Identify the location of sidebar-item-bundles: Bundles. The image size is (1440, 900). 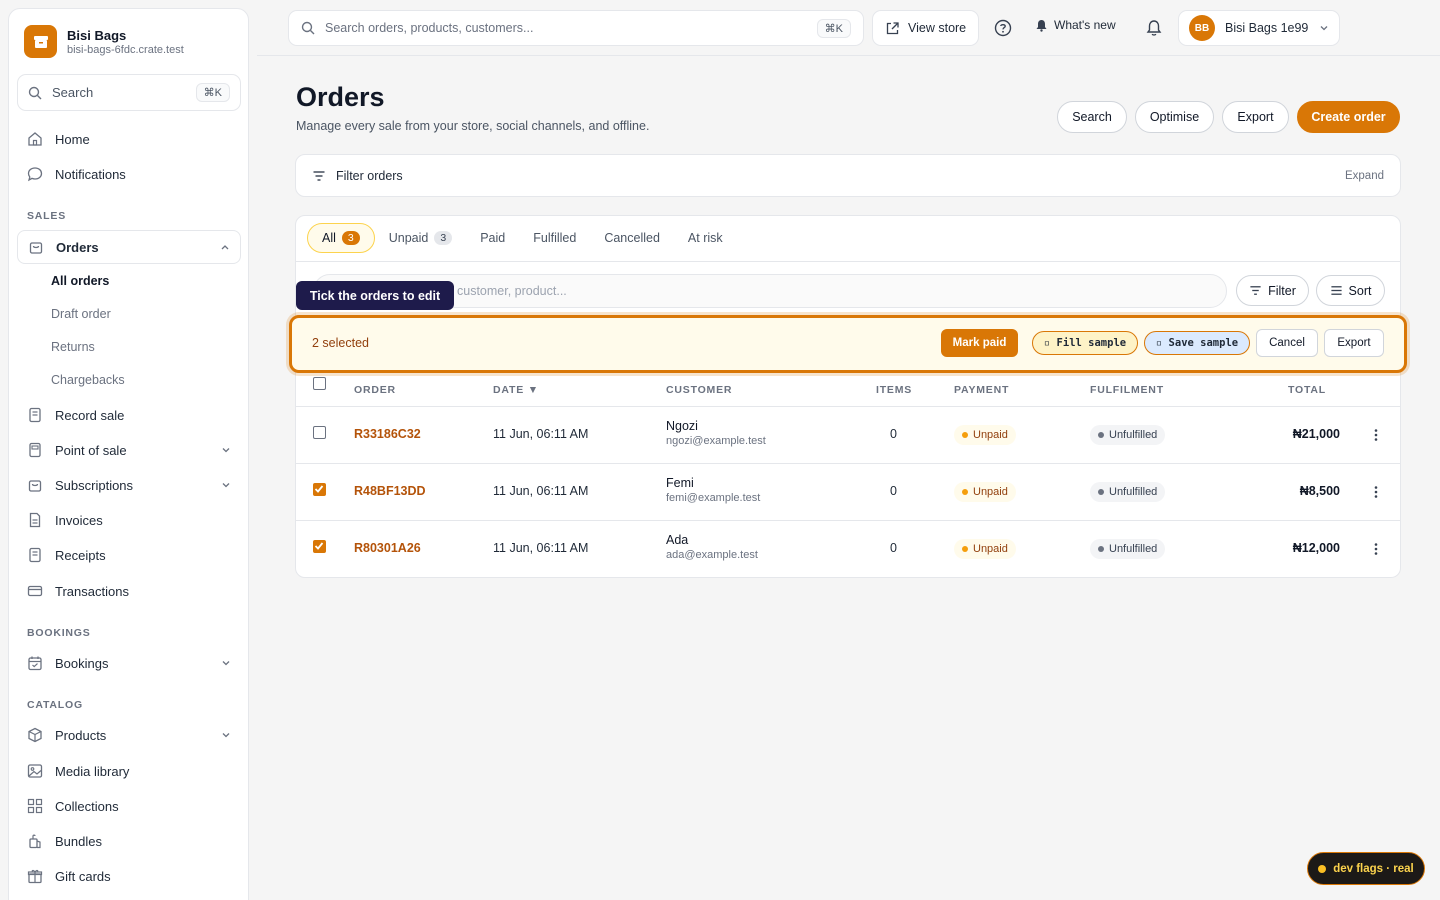
(129, 841).